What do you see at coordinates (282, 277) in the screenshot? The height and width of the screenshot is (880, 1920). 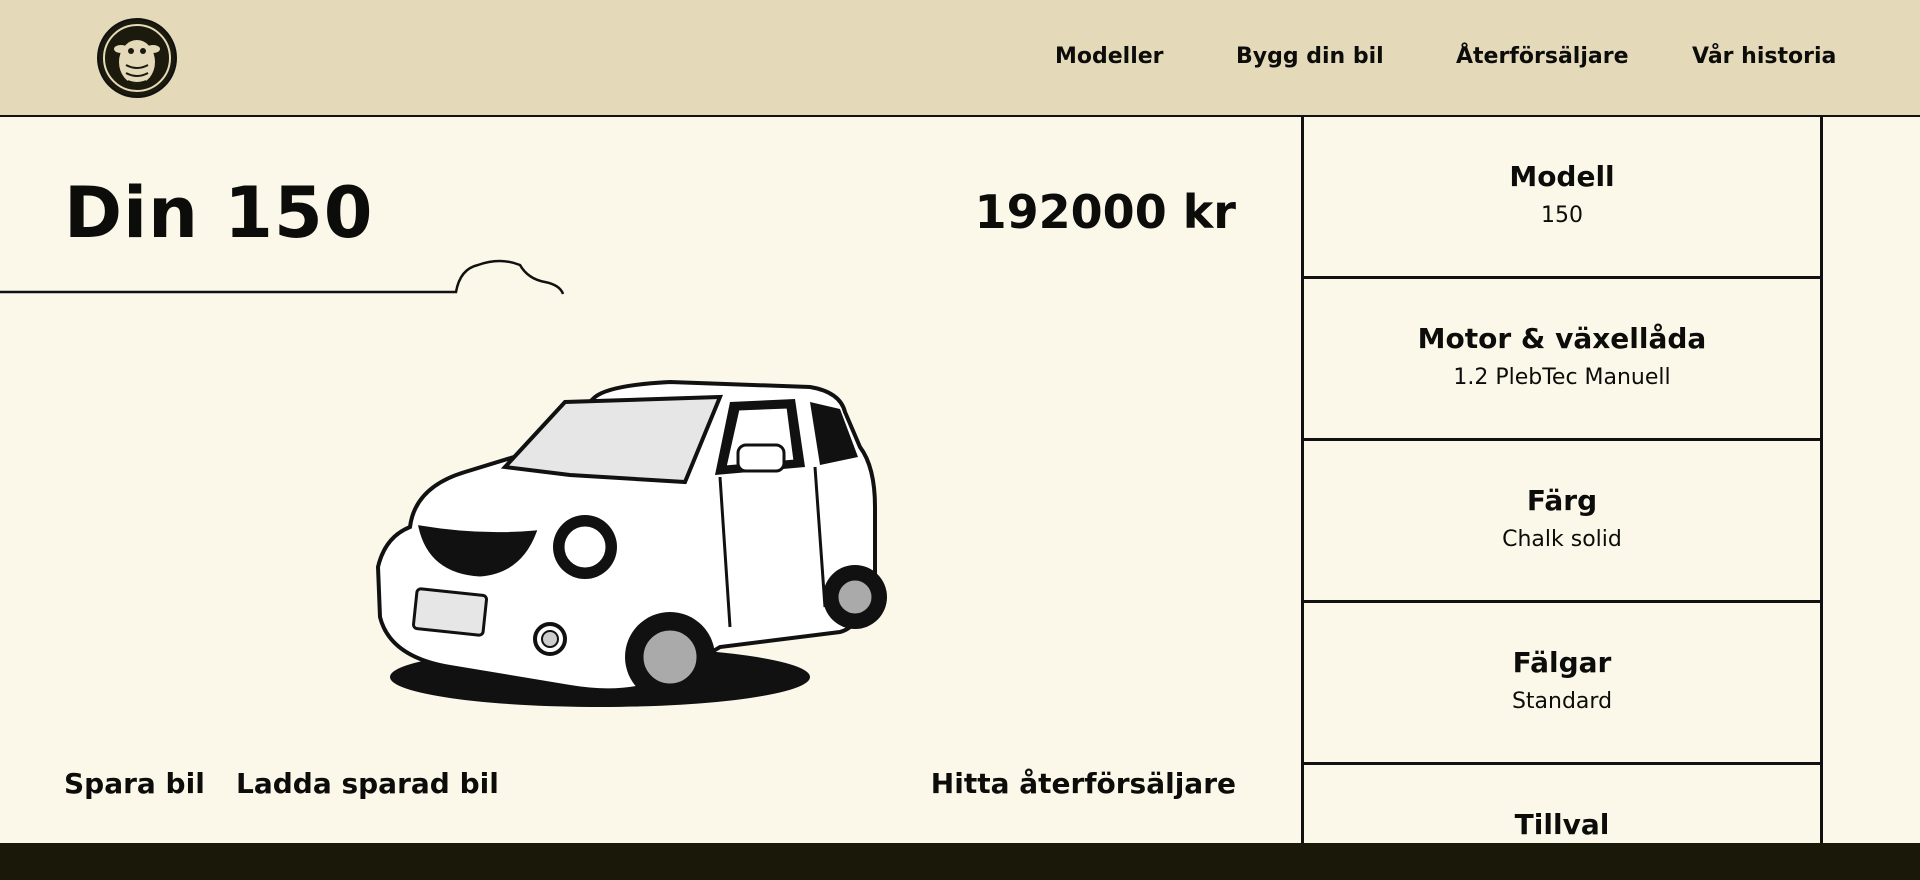 I see `road-line-decoration` at bounding box center [282, 277].